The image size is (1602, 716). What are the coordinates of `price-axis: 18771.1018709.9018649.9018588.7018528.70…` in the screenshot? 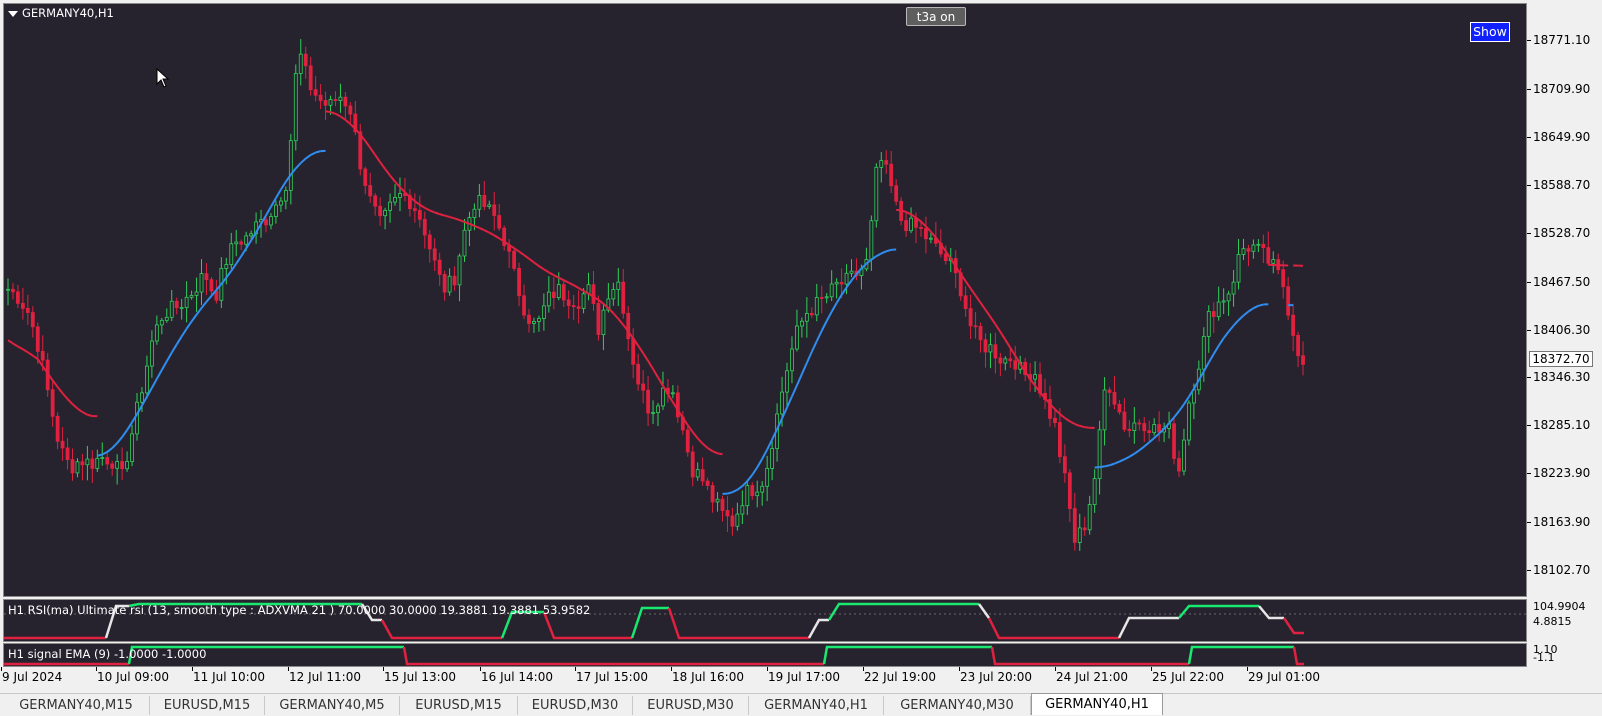 It's located at (1564, 300).